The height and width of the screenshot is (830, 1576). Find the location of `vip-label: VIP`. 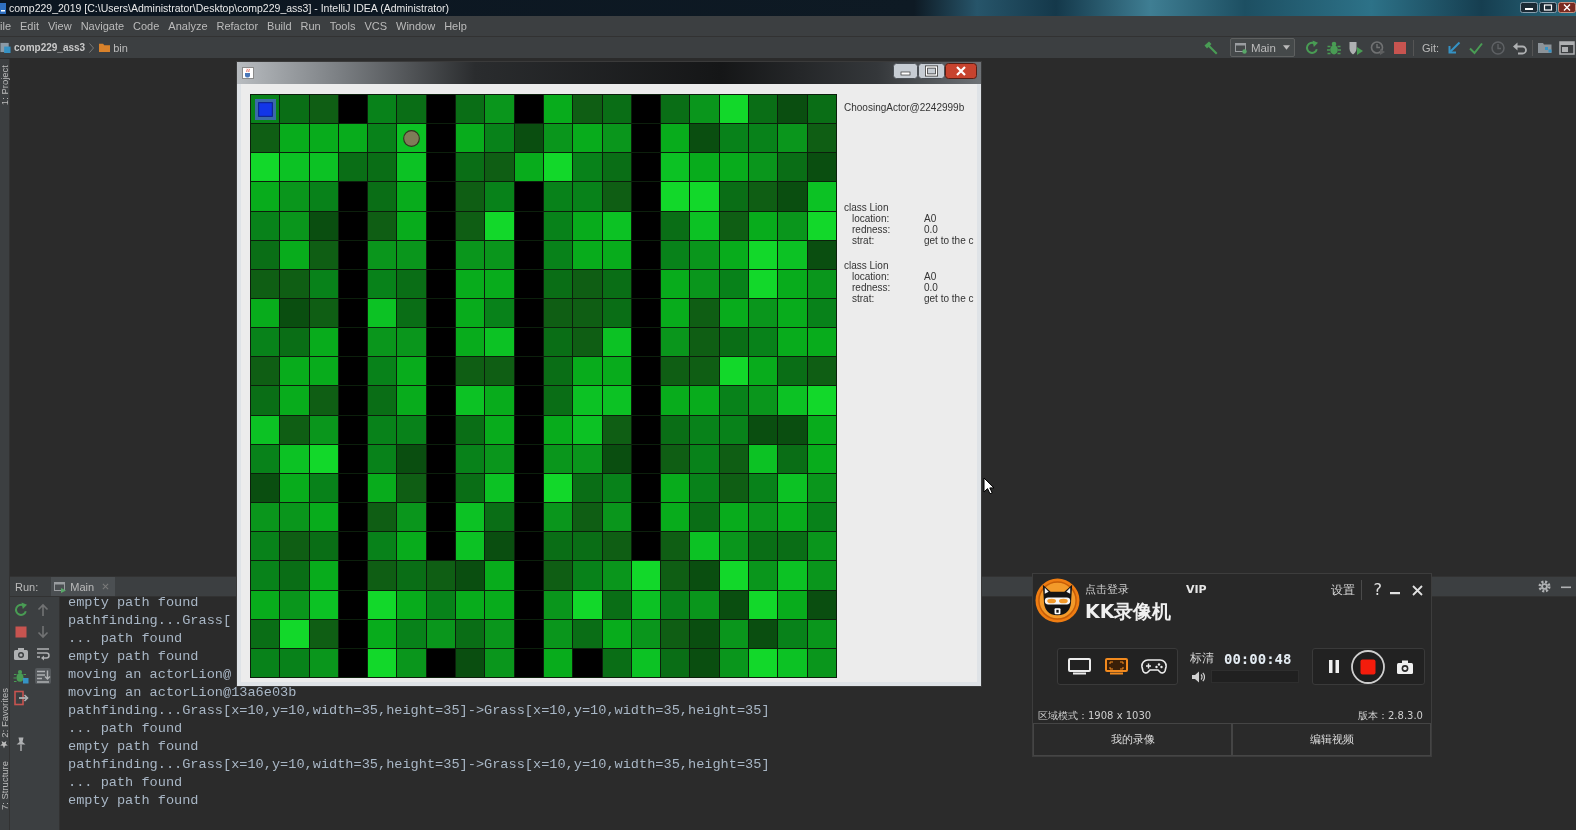

vip-label: VIP is located at coordinates (1196, 589).